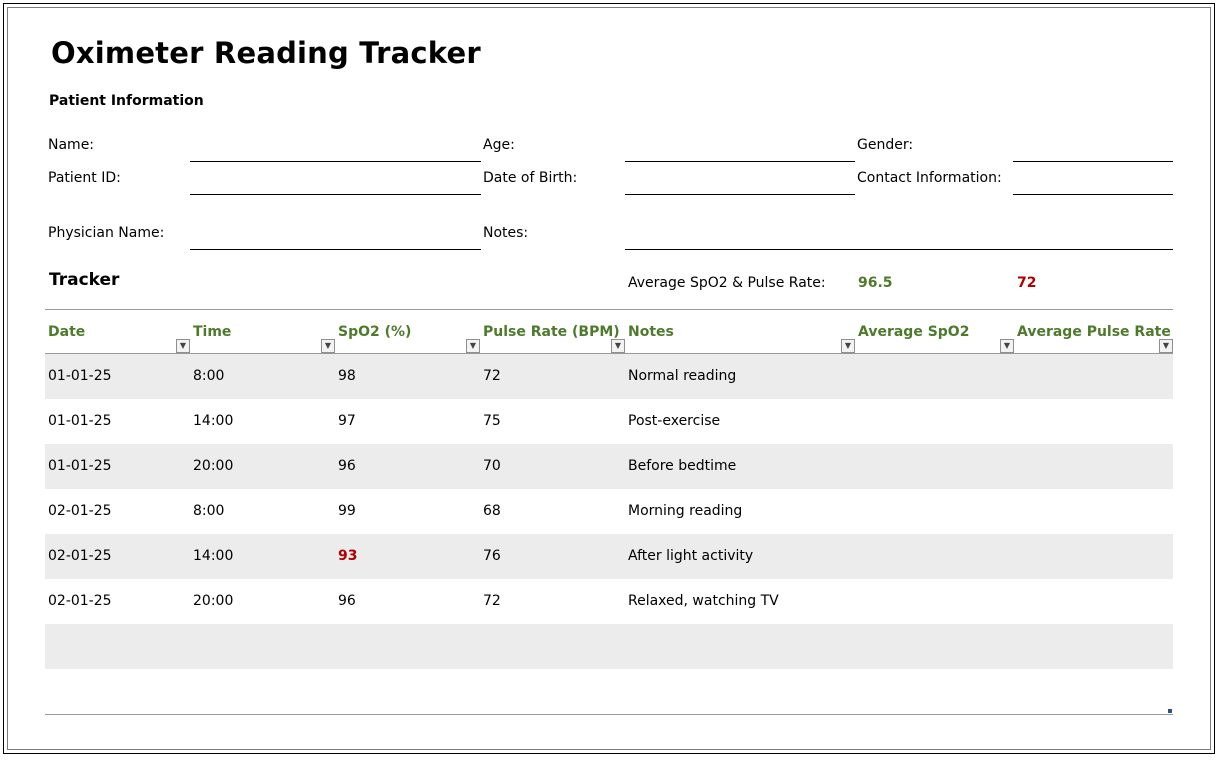 The image size is (1222, 761). What do you see at coordinates (552, 421) in the screenshot?
I see `cell-pulse-rate: 75` at bounding box center [552, 421].